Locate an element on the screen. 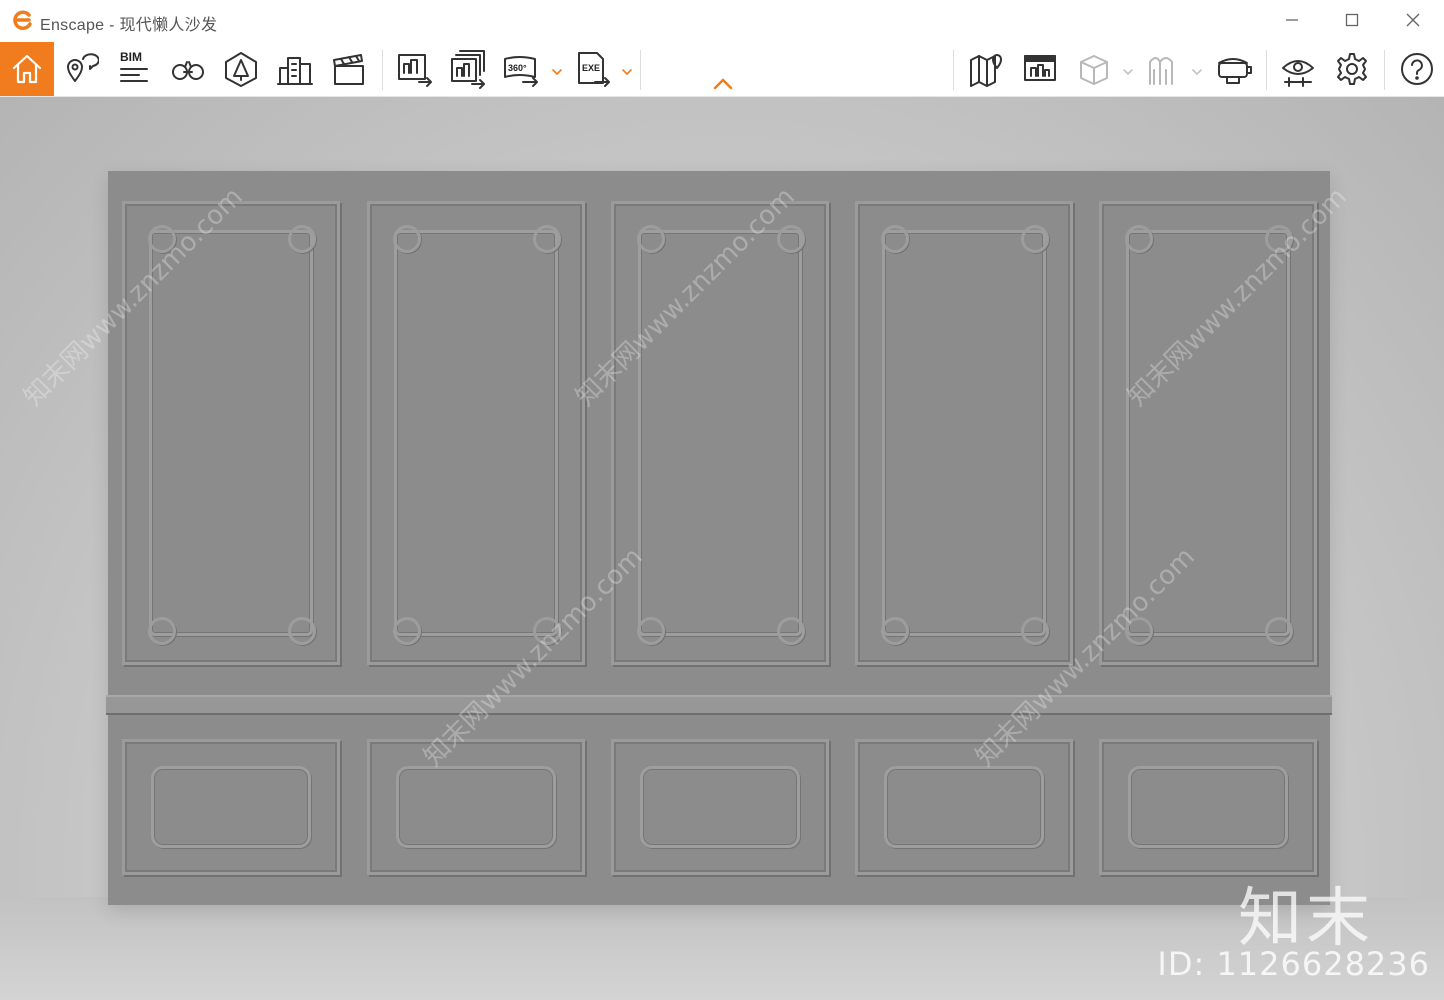 This screenshot has height=1000, width=1444. panorama-360-icon: 360° is located at coordinates (521, 71).